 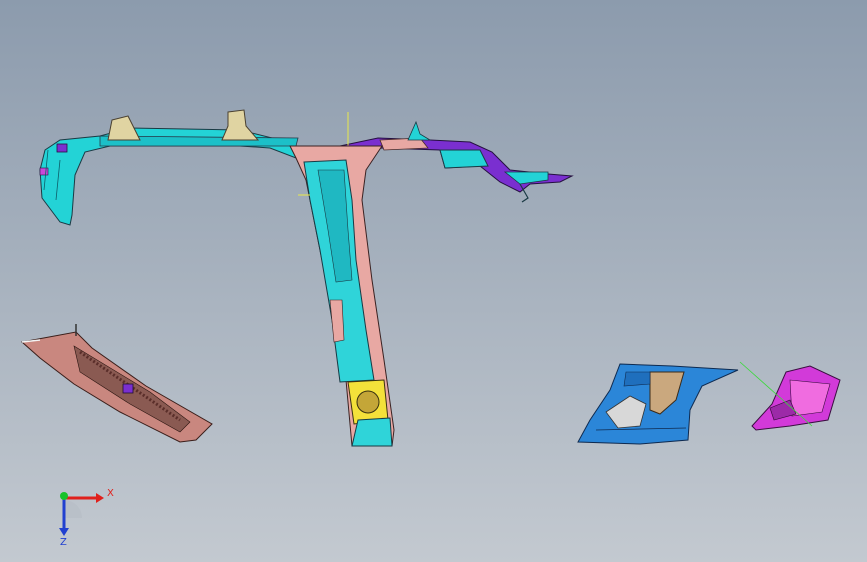 I want to click on triad-shading, so click(x=73, y=509).